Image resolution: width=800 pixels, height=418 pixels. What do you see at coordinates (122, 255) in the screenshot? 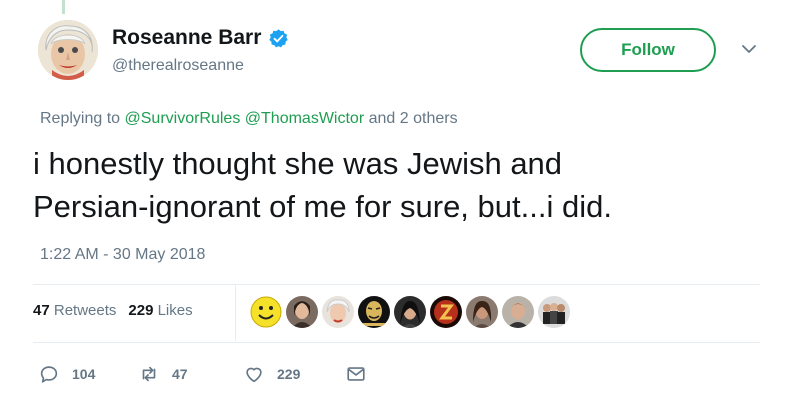
I see `tweet-timestamp: 1:22 AM - 30 May 2018` at bounding box center [122, 255].